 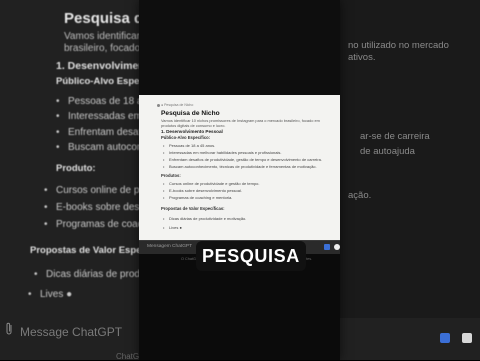 I want to click on bg-proposta: Lives ●, so click(x=50, y=294).